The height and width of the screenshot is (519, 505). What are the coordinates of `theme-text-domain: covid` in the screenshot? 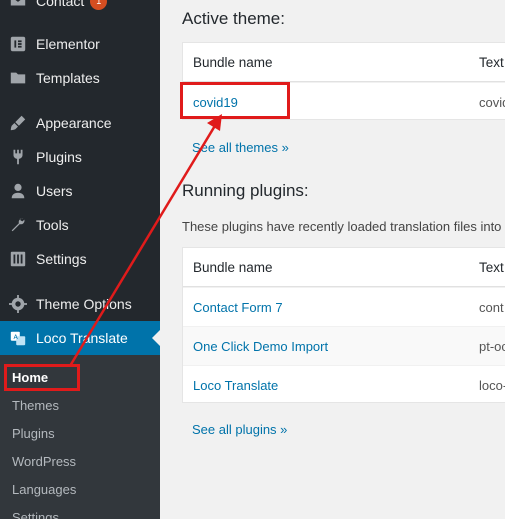 It's located at (492, 102).